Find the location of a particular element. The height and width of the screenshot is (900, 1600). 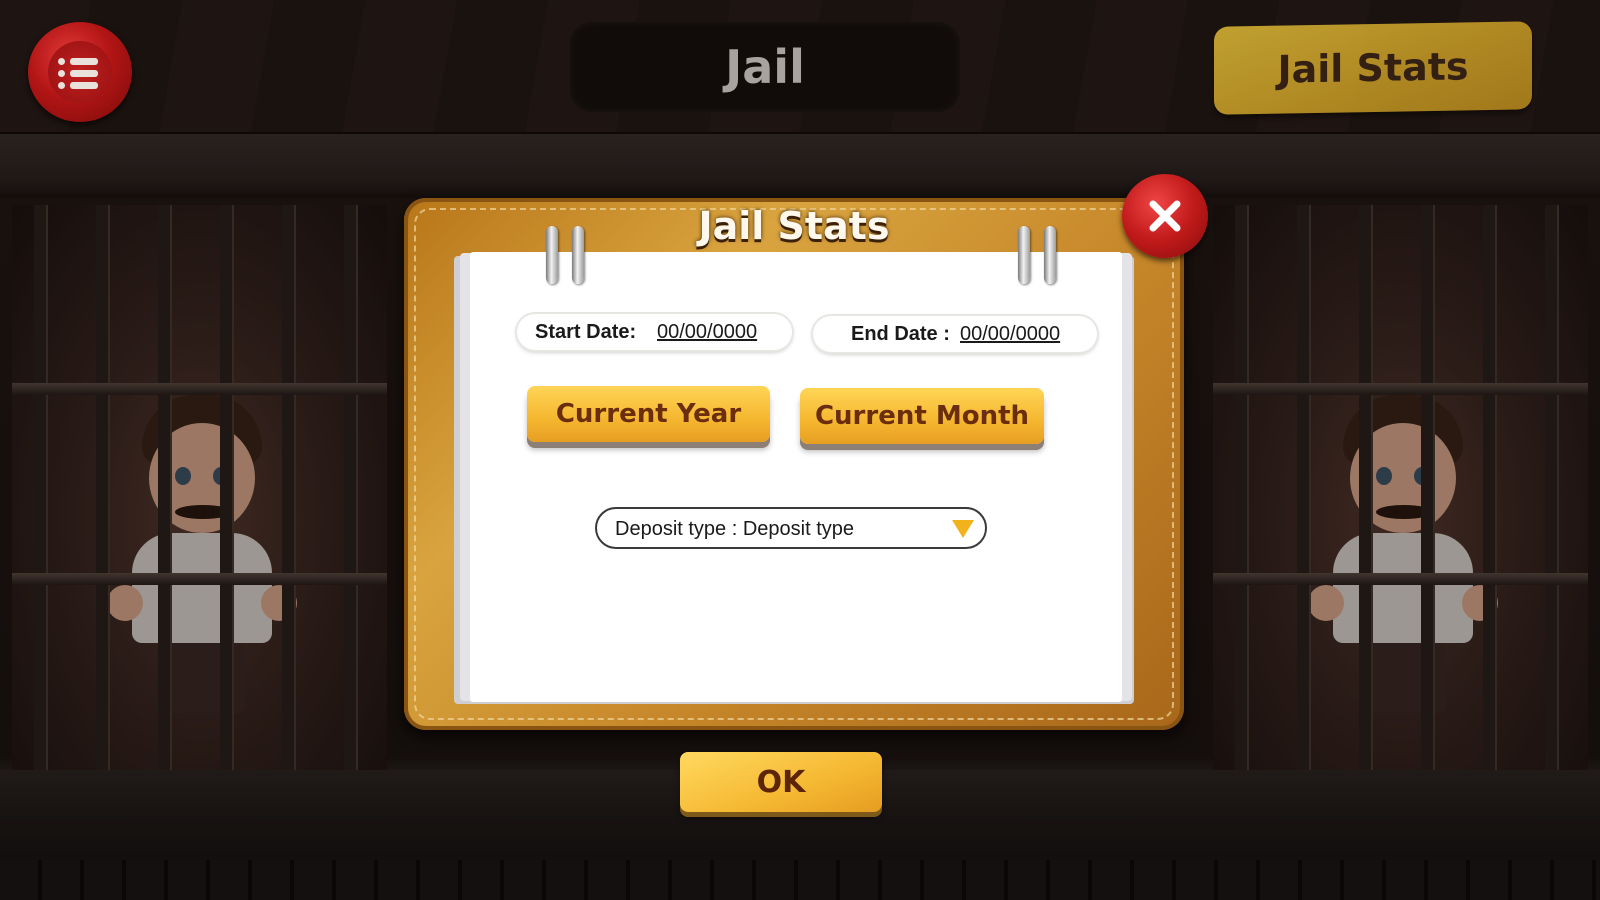

end-date-label: End Date : is located at coordinates (900, 334).